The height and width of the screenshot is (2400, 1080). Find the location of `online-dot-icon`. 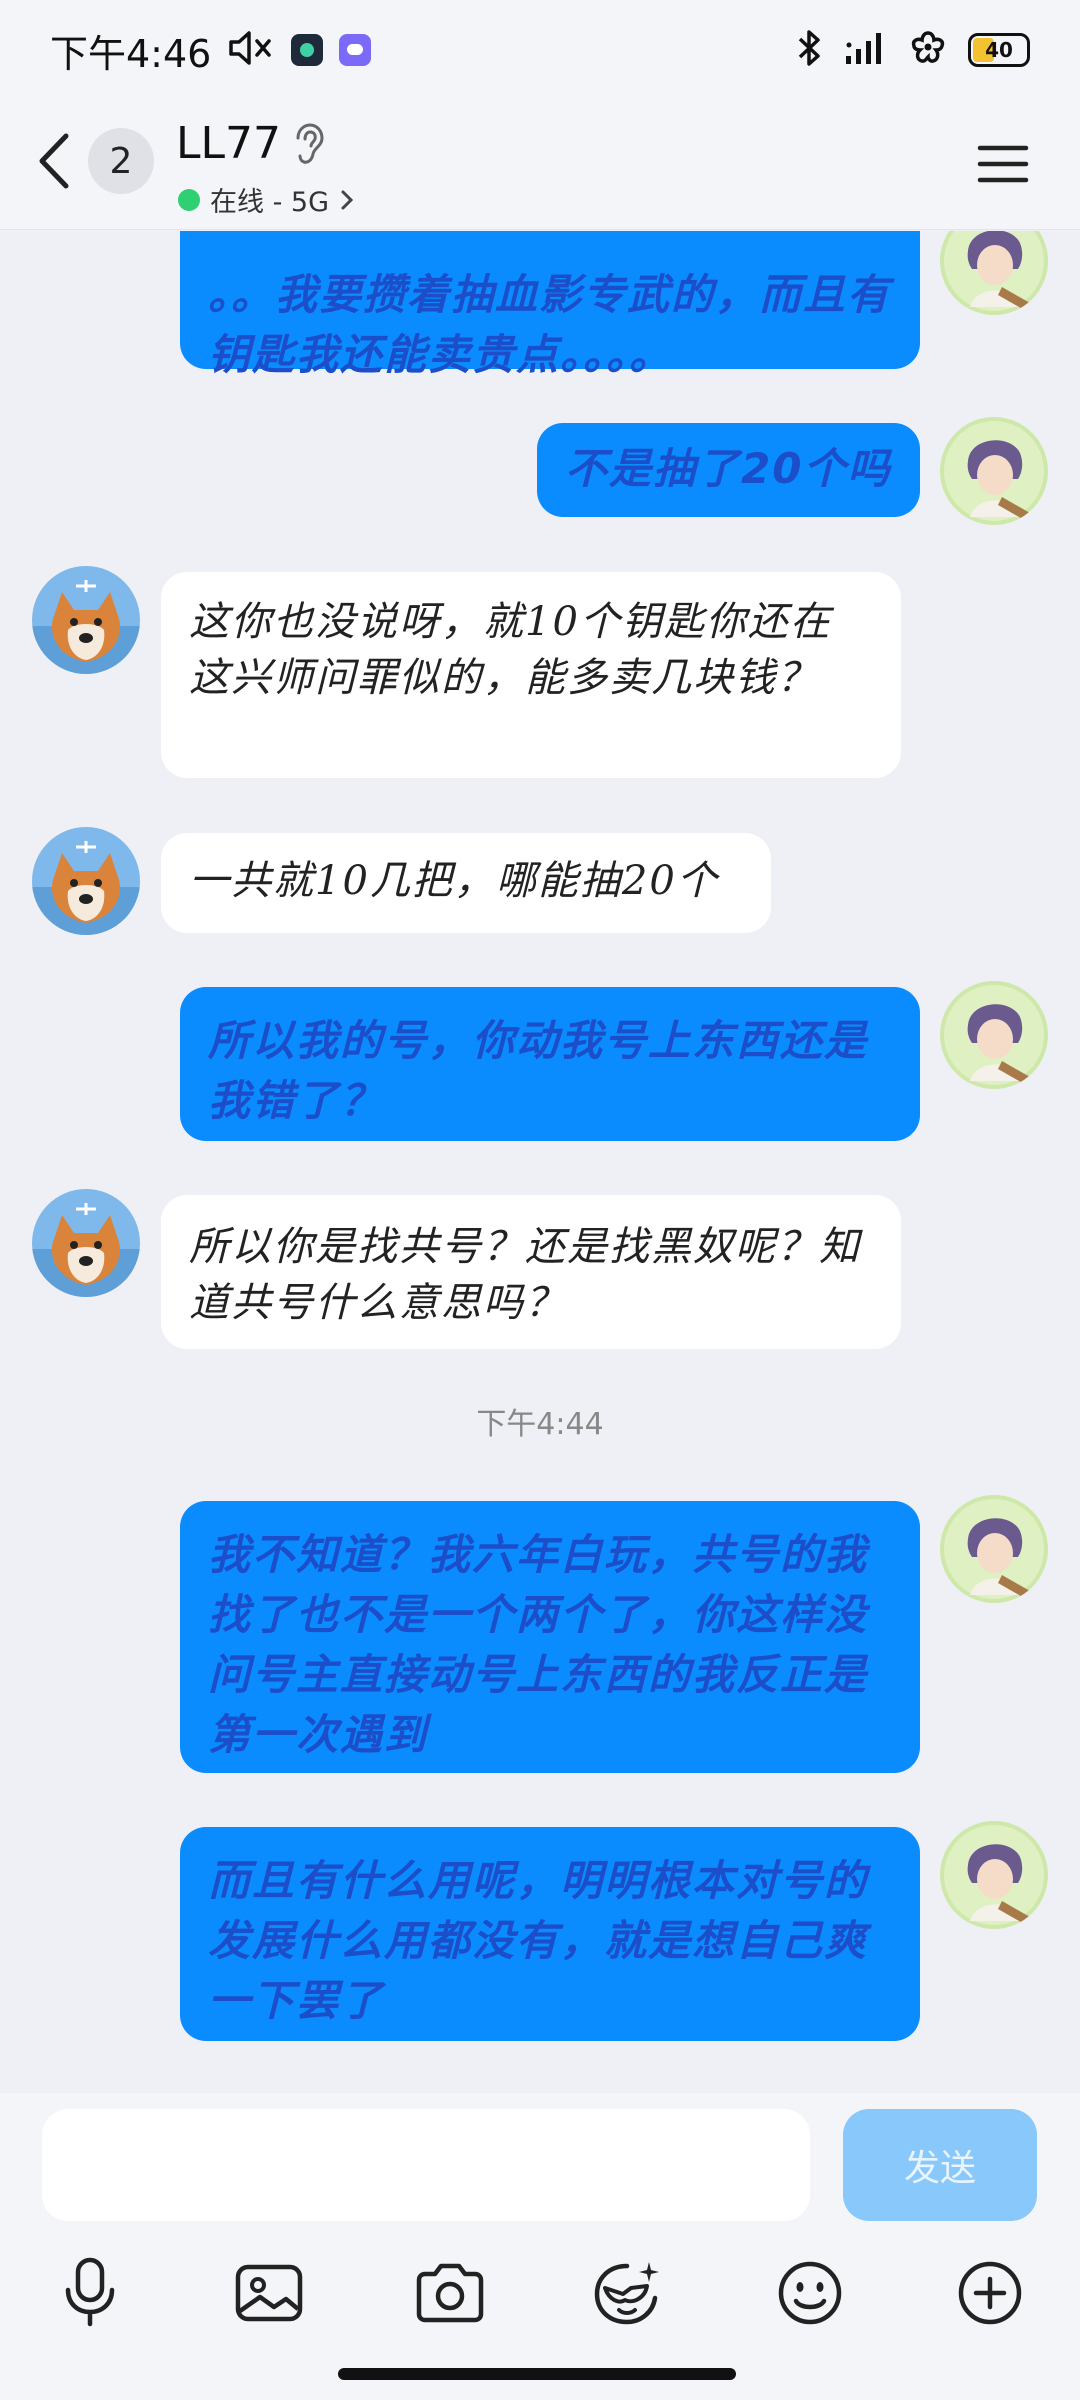

online-dot-icon is located at coordinates (189, 199).